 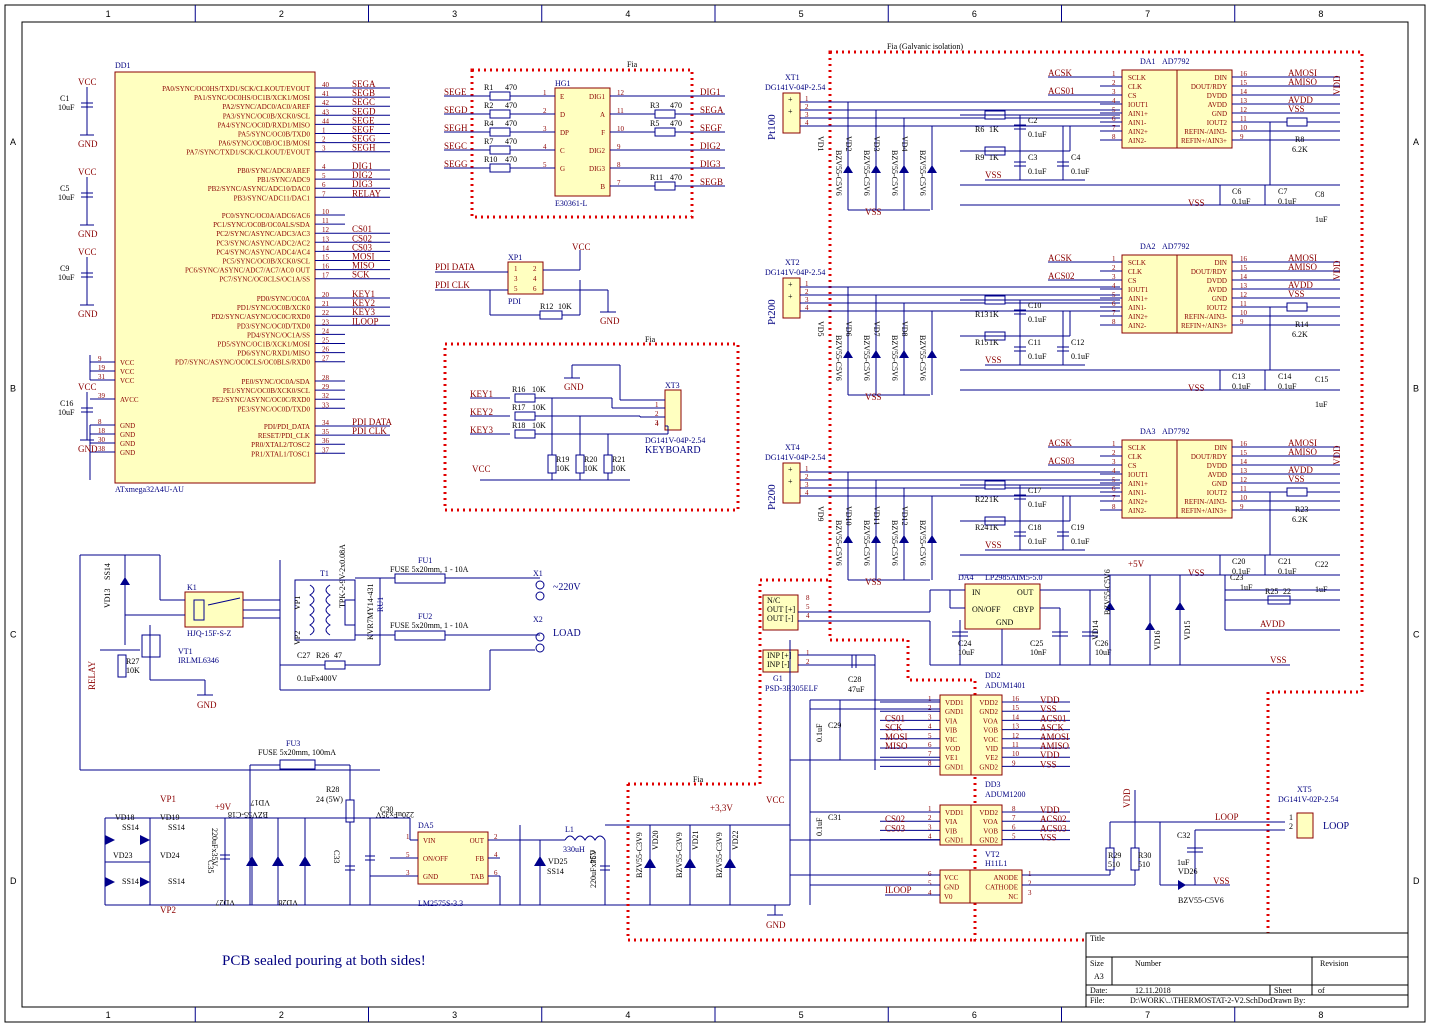 I want to click on keyboard-connector, so click(x=673, y=410).